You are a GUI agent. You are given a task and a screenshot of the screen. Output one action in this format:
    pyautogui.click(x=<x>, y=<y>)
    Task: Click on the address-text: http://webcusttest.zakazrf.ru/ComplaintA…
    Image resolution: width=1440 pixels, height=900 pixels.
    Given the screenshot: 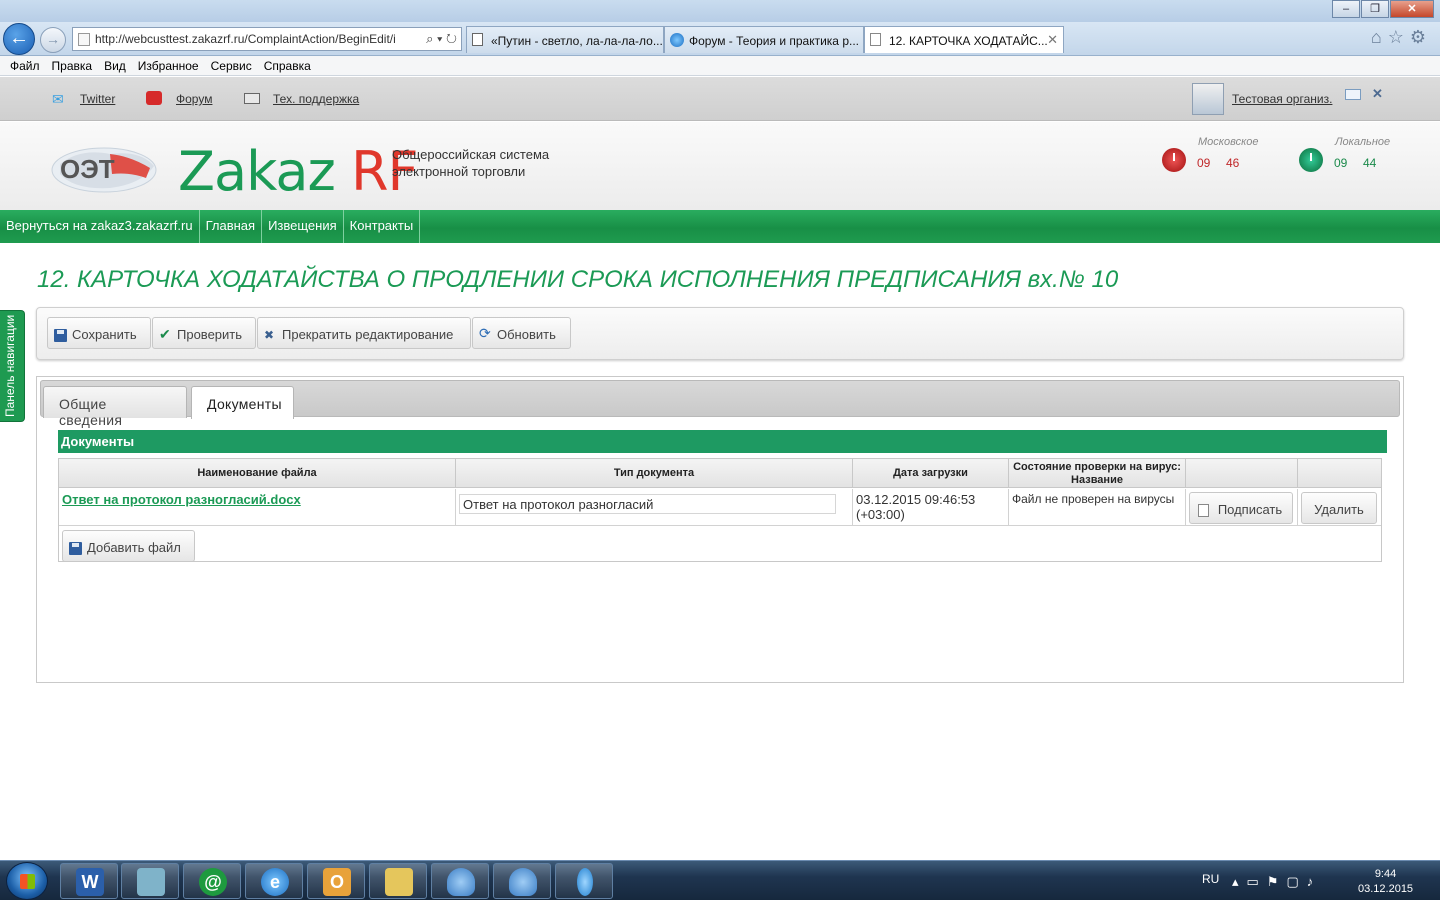 What is the action you would take?
    pyautogui.click(x=245, y=39)
    